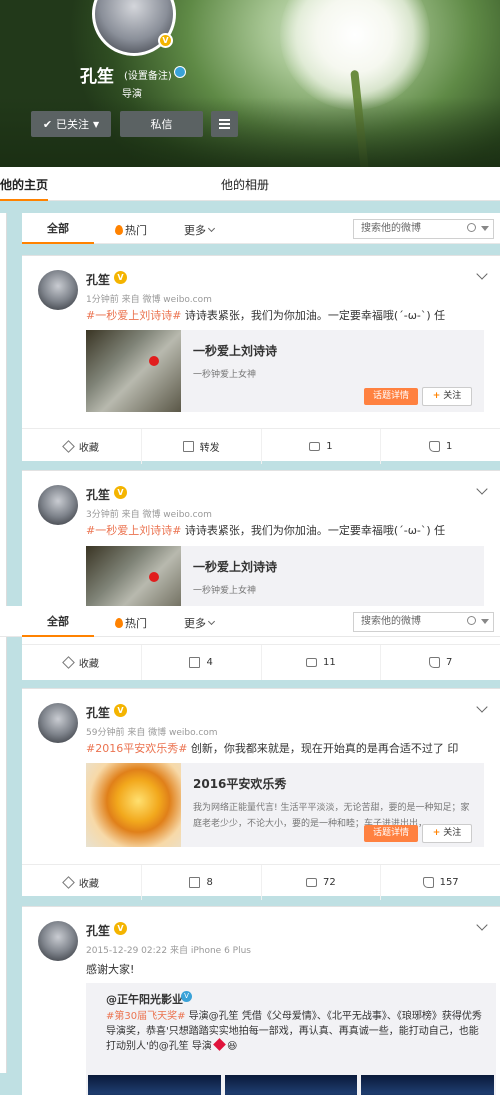  Describe the element at coordinates (245, 184) in the screenshot. I see `tab-album: 他的相册` at that location.